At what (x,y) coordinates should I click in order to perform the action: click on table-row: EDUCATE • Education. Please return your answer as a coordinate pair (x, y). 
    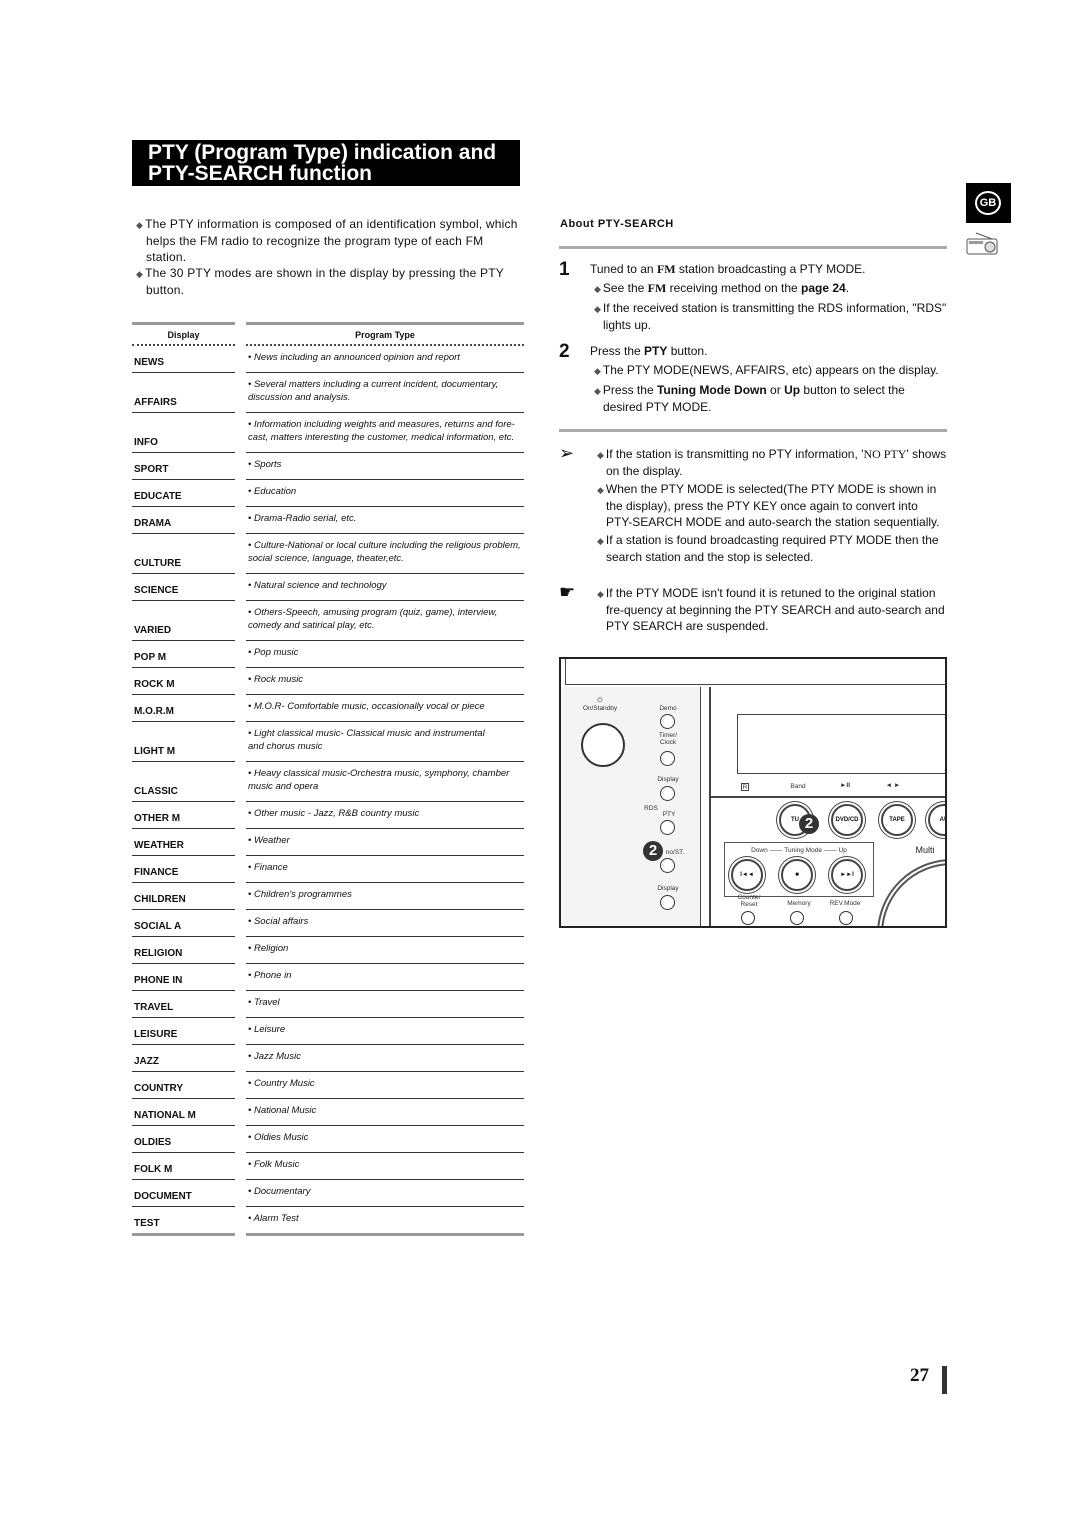
    Looking at the image, I should click on (328, 493).